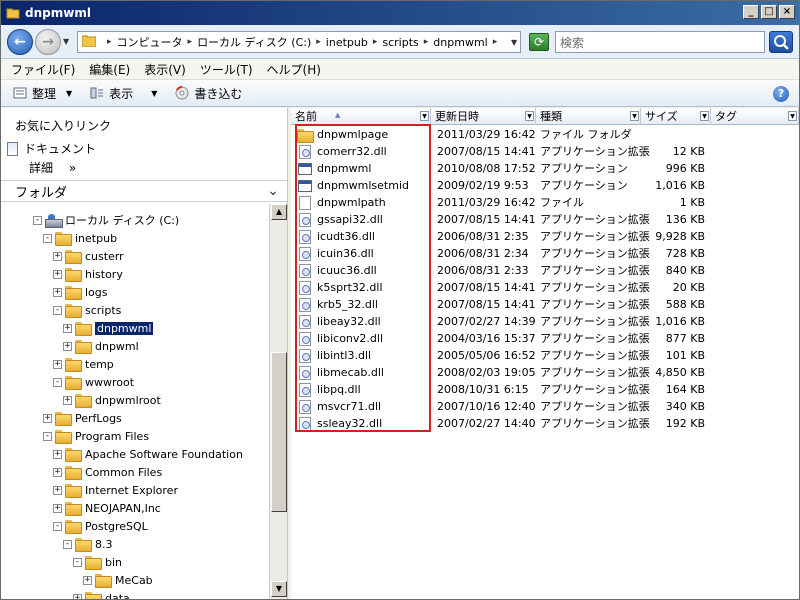 The width and height of the screenshot is (800, 600). I want to click on tree-node: + NEOJAPAN,Inc, so click(107, 508).